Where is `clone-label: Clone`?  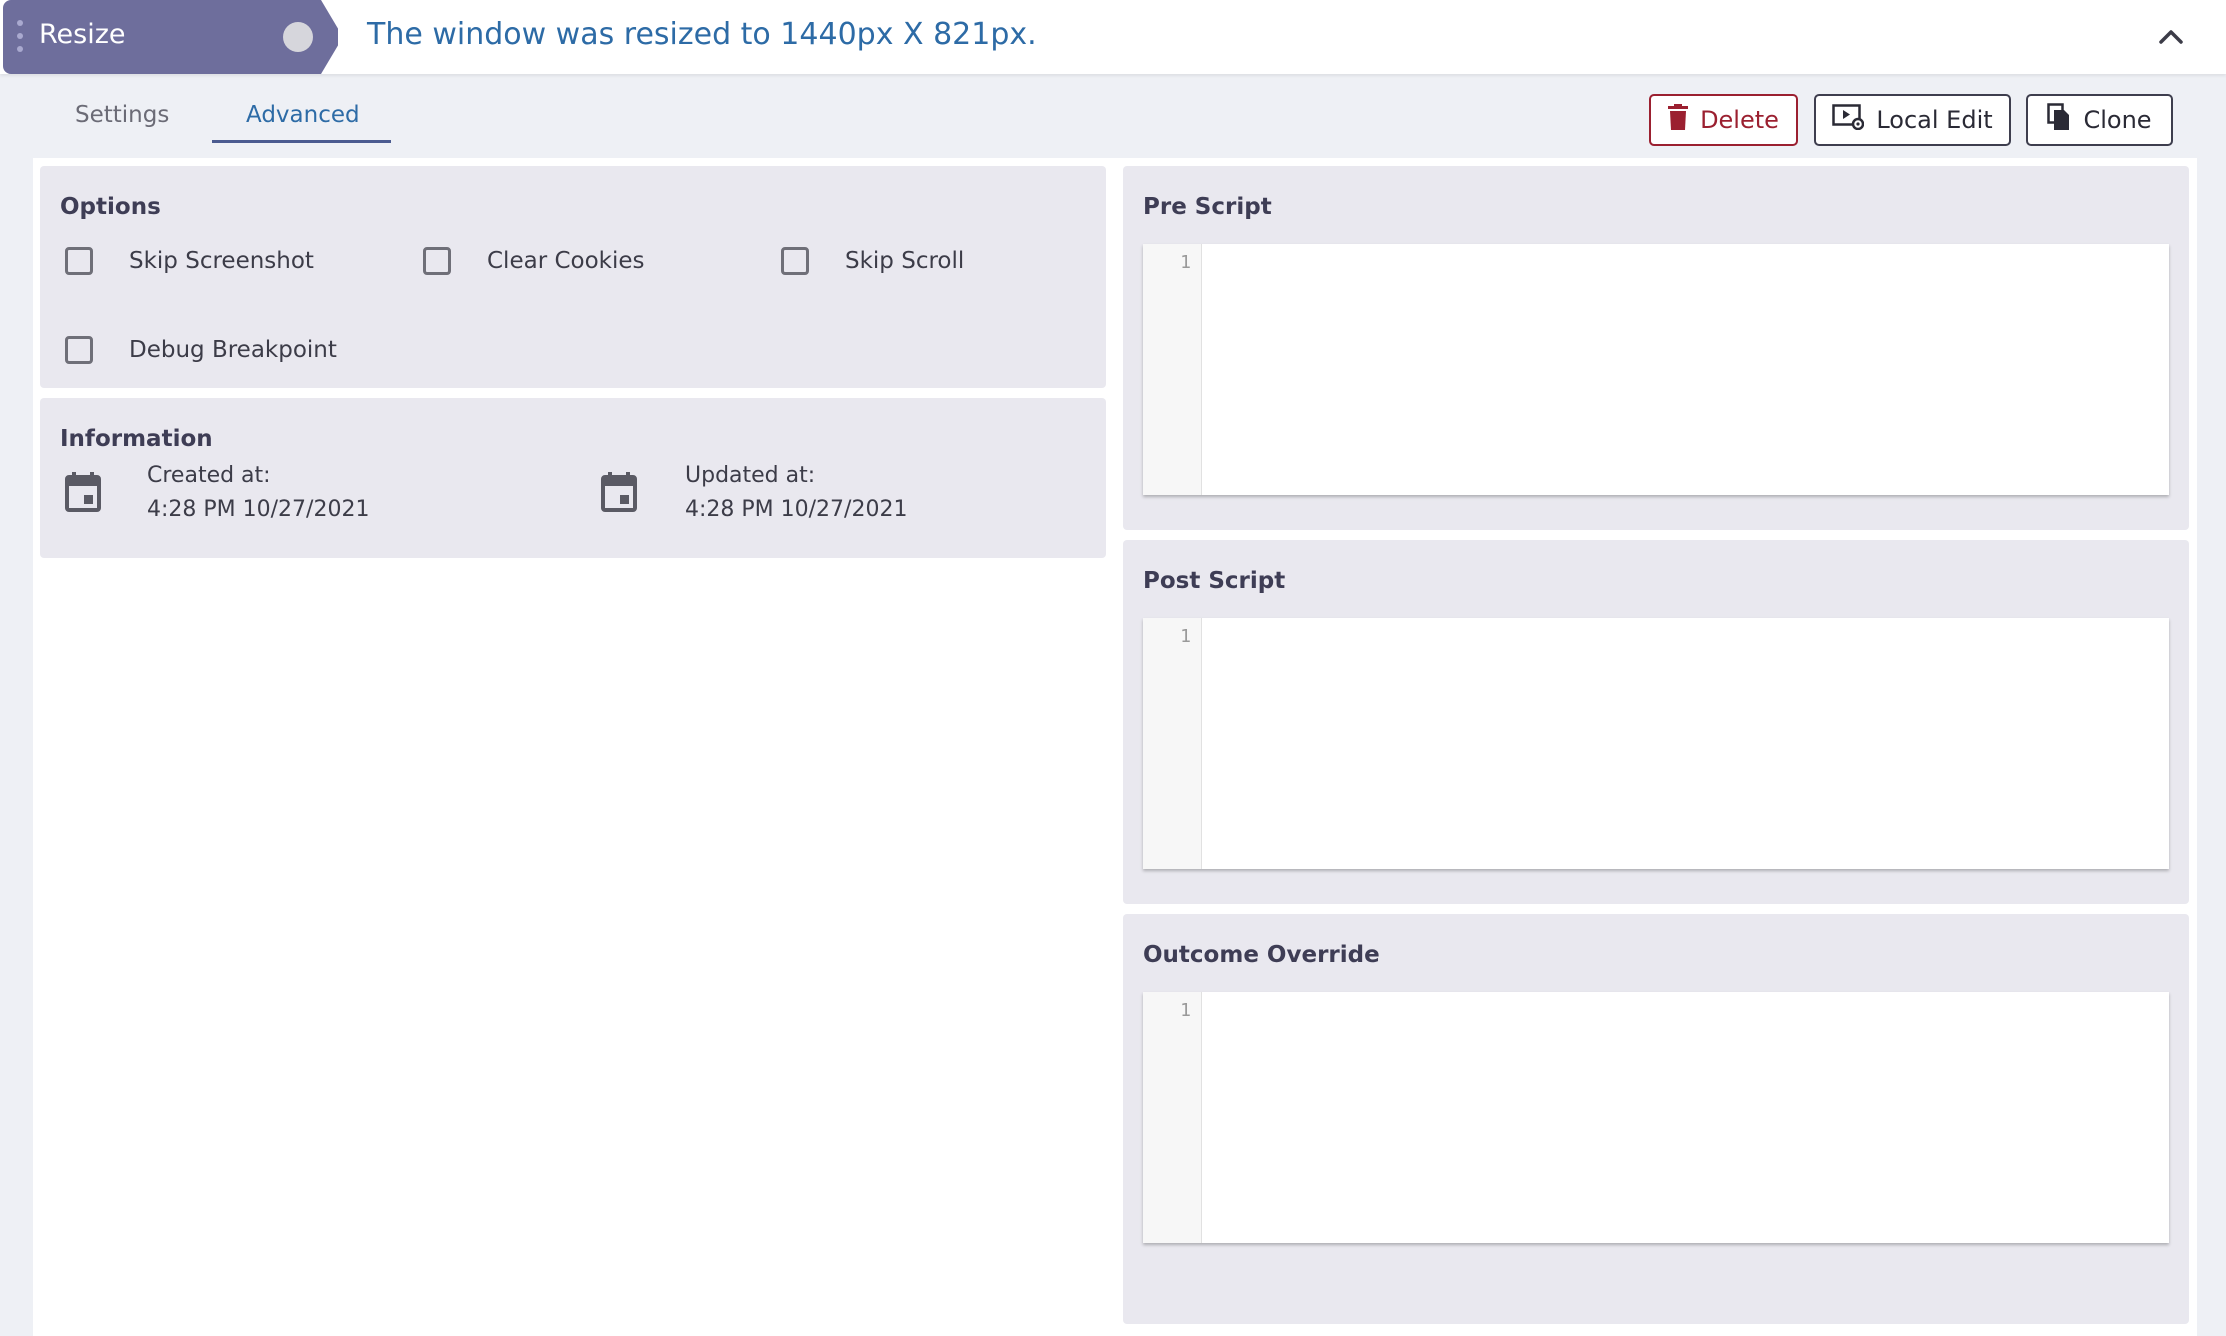 clone-label: Clone is located at coordinates (2117, 120).